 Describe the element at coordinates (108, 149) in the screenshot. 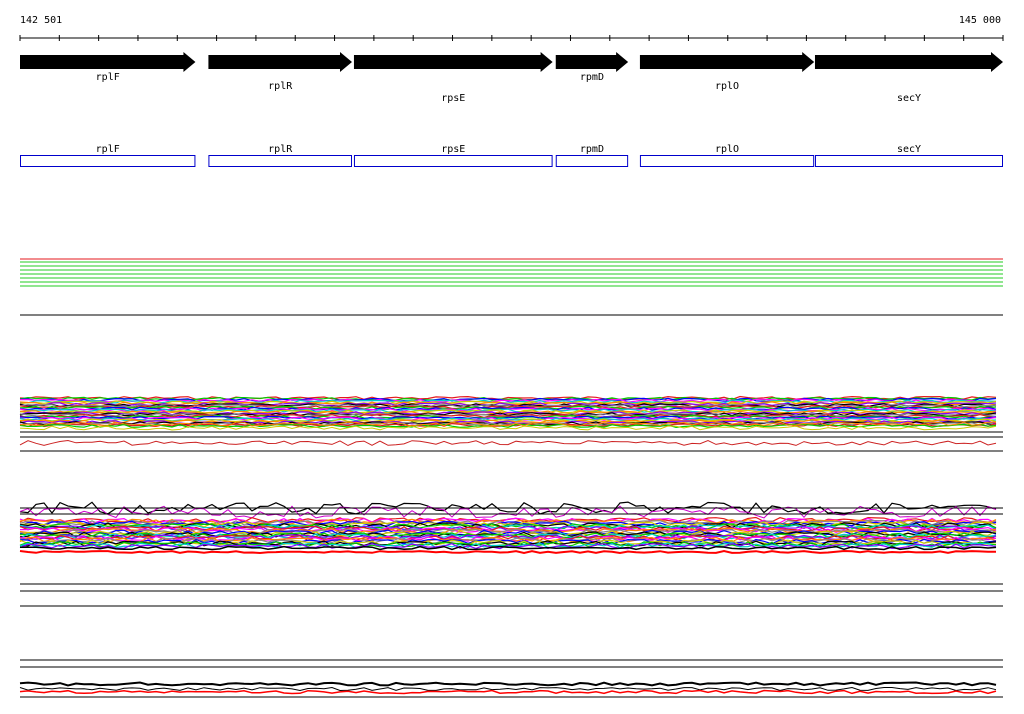

I see `gene-box-label: rplF` at that location.